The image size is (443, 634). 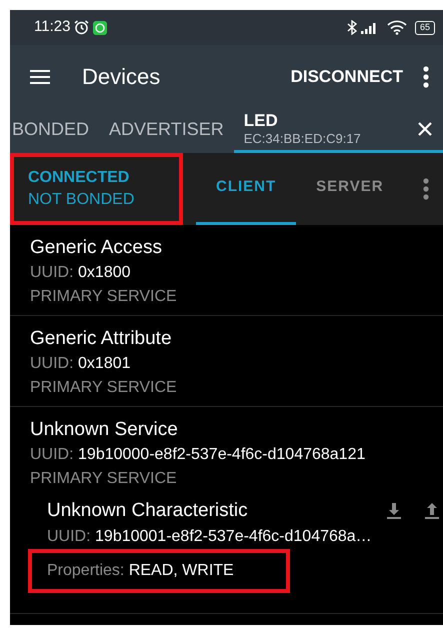 I want to click on download-icon, so click(x=394, y=511).